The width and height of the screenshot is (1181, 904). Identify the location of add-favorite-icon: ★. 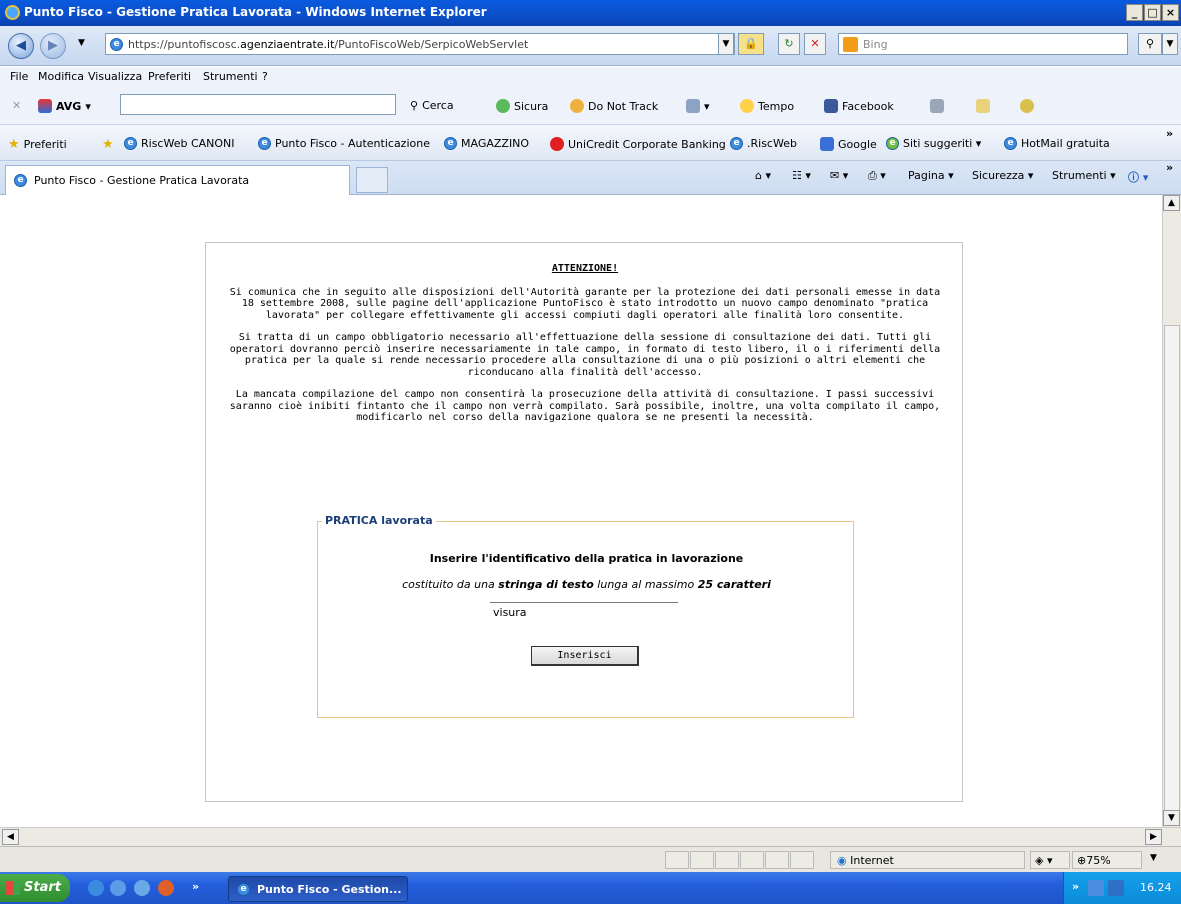
(108, 144).